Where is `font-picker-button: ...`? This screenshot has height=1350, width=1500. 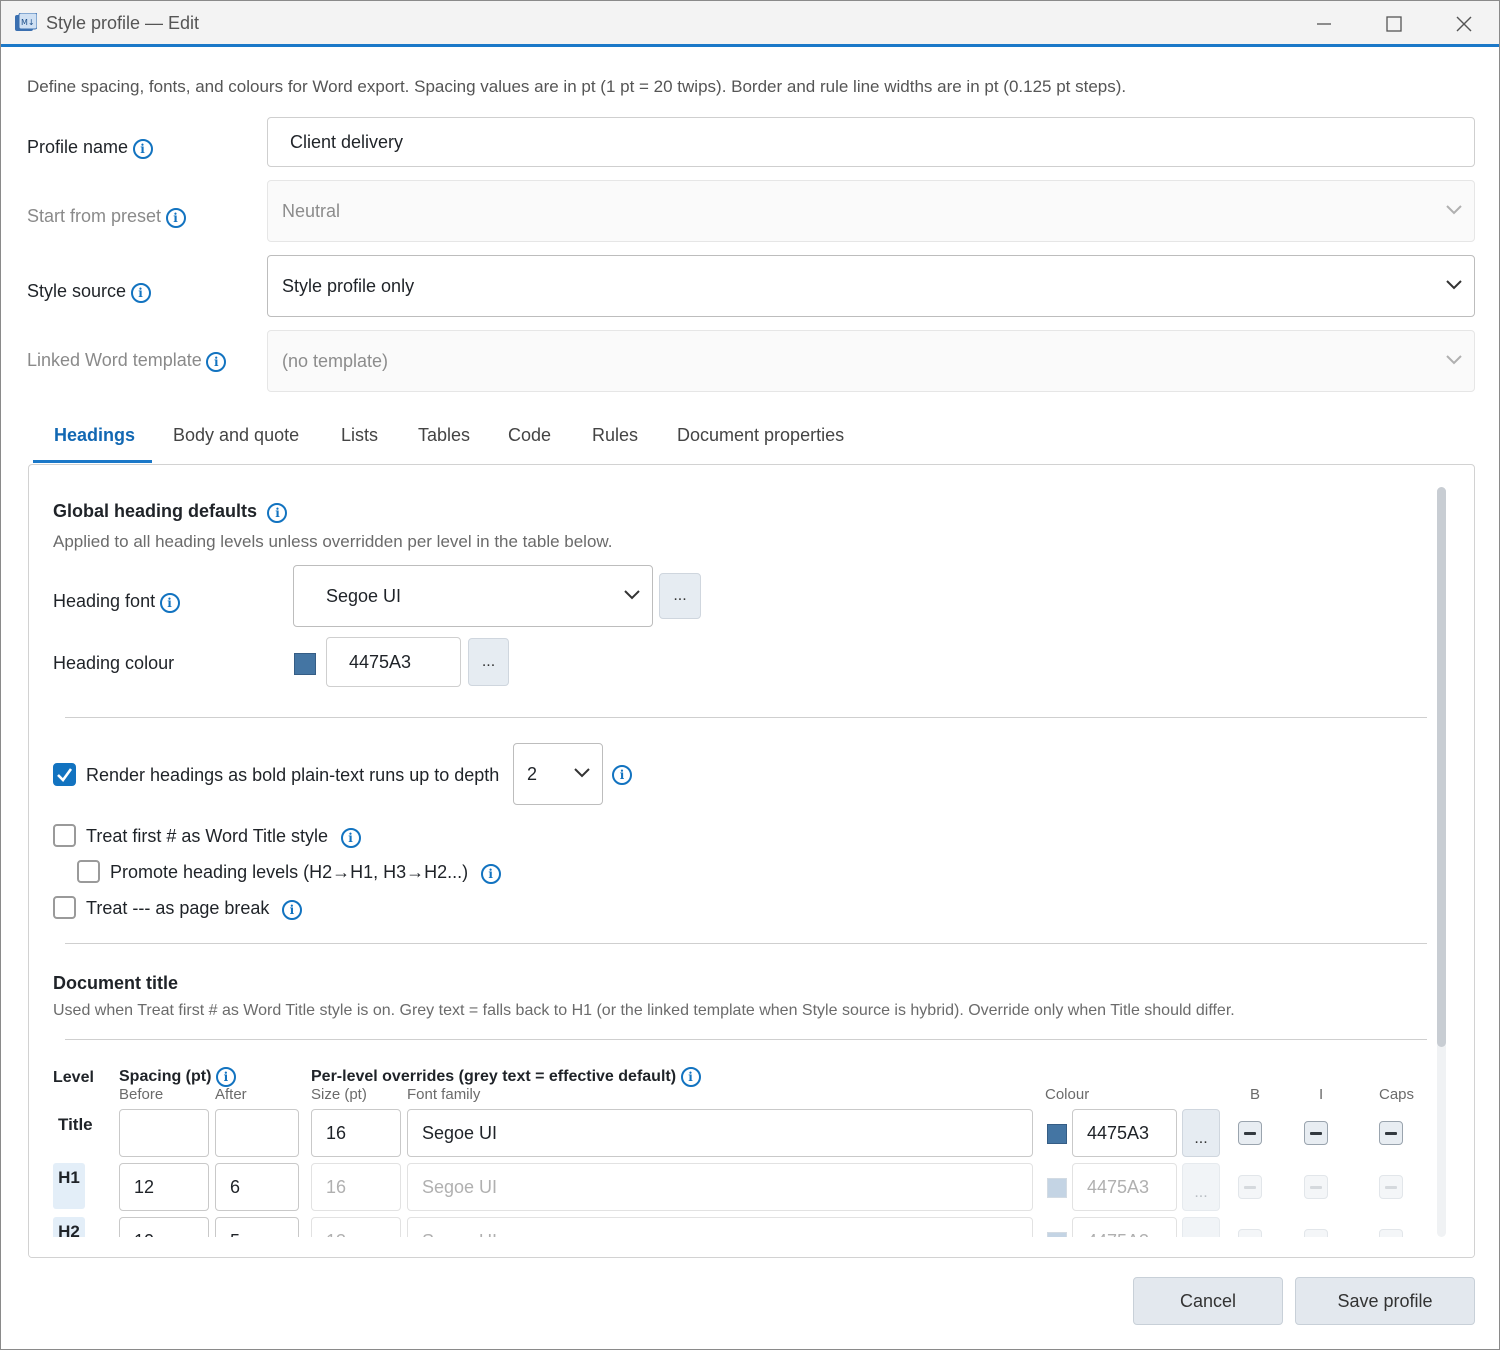
font-picker-button: ... is located at coordinates (680, 596).